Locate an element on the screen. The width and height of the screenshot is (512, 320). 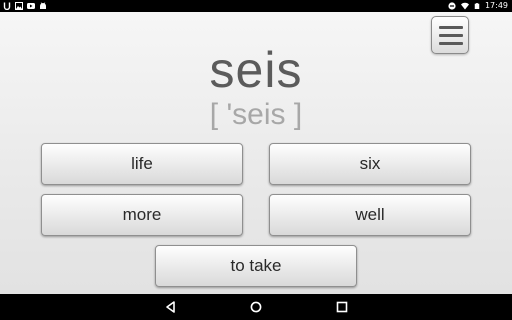
android-icon is located at coordinates (43, 5).